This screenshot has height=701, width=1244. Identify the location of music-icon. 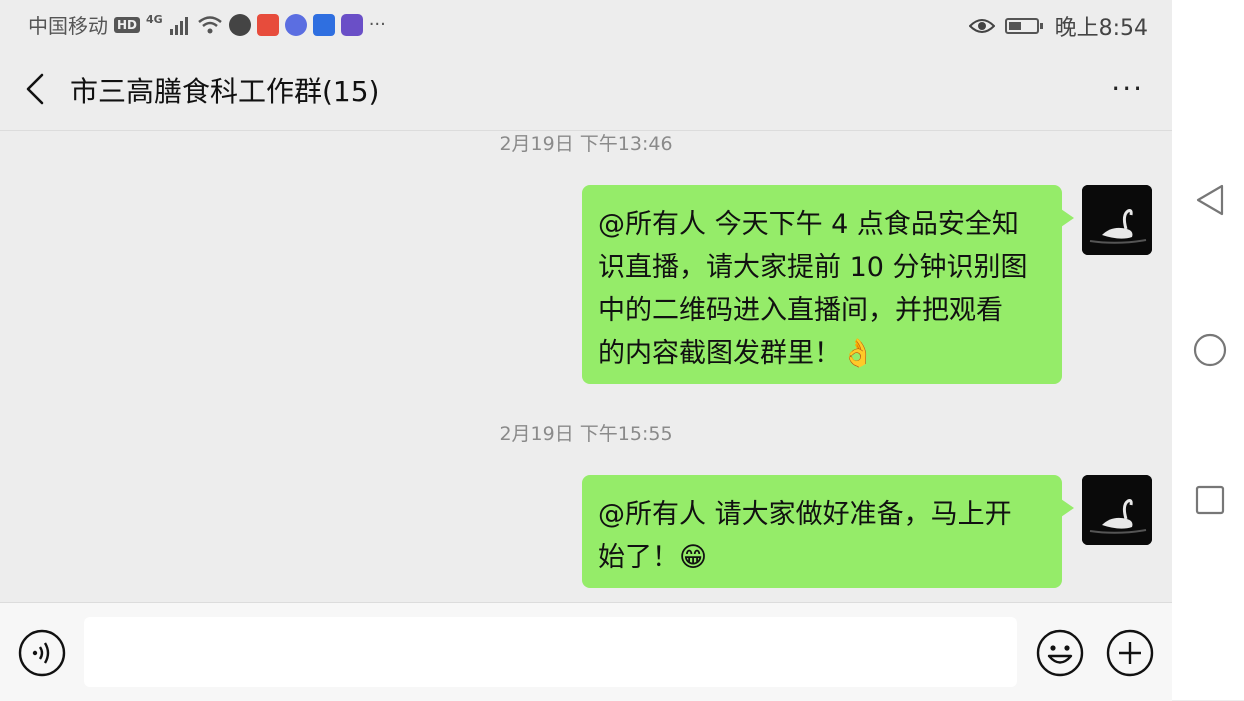
(295, 24).